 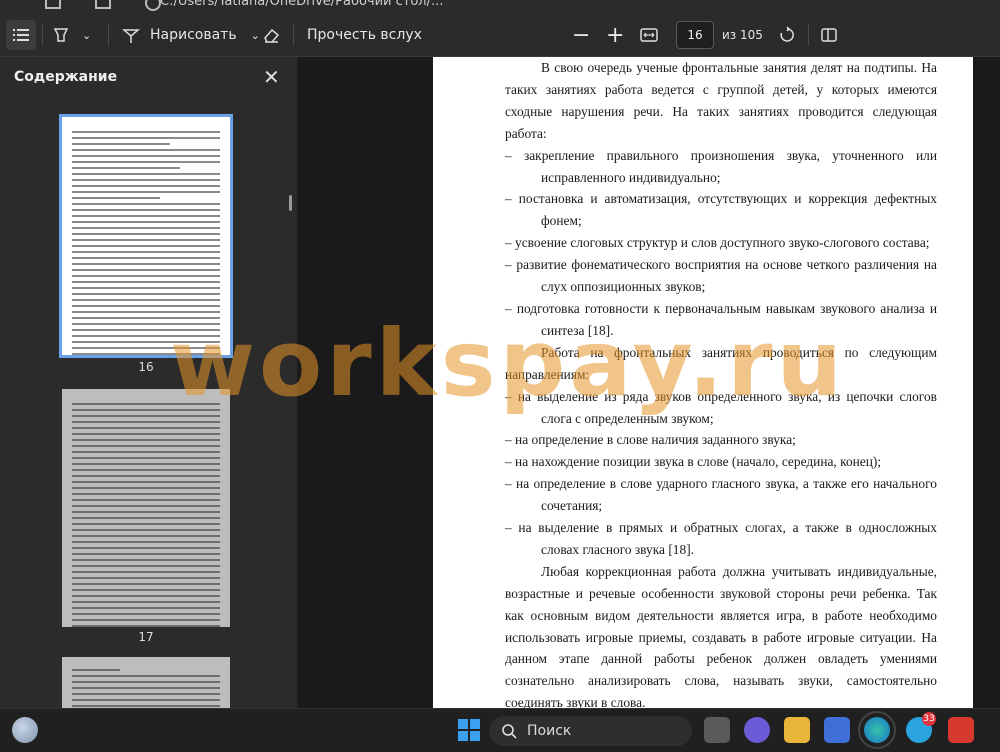 I want to click on home-icon, so click(x=103, y=4).